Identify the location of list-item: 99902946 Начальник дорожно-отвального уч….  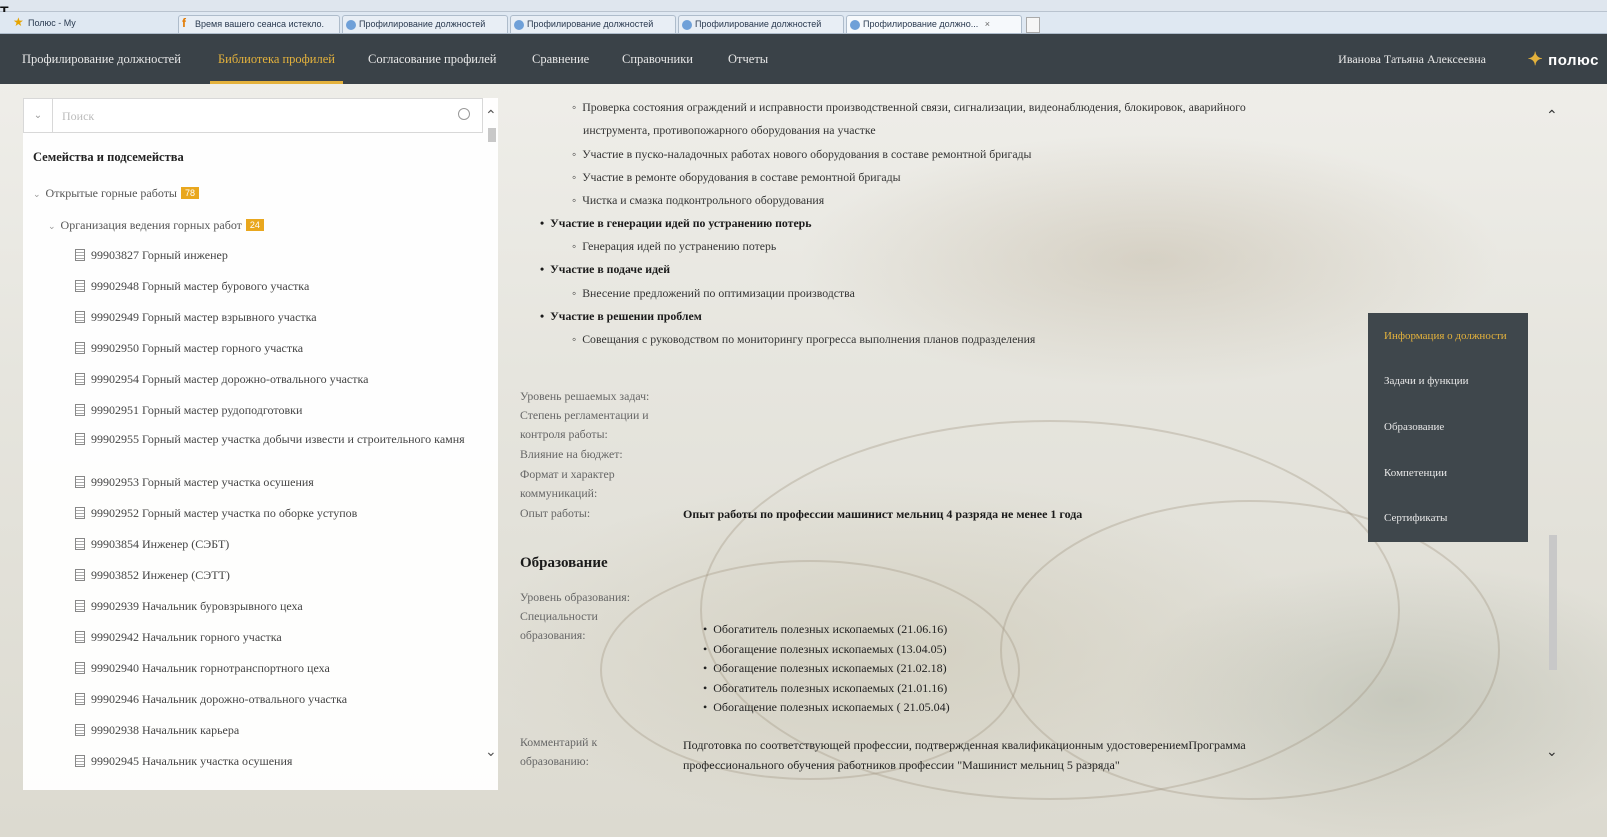
(211, 699).